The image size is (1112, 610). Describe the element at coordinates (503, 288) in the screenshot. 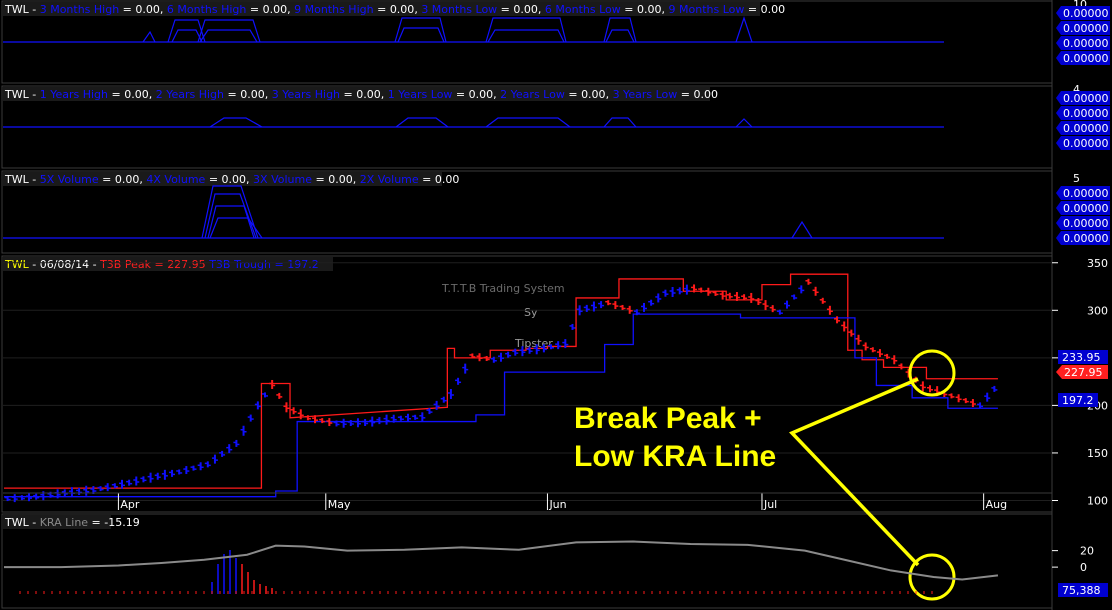

I see `watermark: T.T.T.B Trading System` at that location.